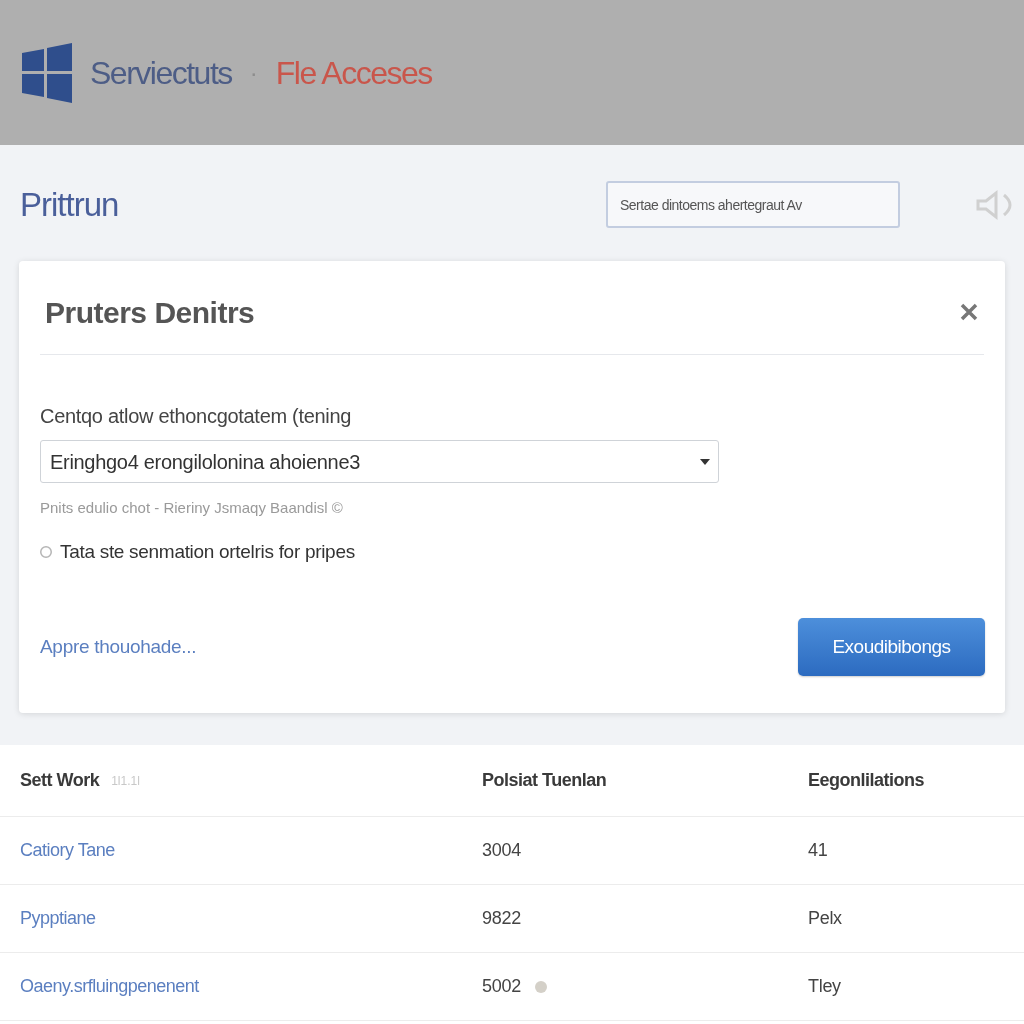 The width and height of the screenshot is (1024, 1024). What do you see at coordinates (379, 461) in the screenshot?
I see `select-field: Eringhgo4 erongilolonina ahoienne3` at bounding box center [379, 461].